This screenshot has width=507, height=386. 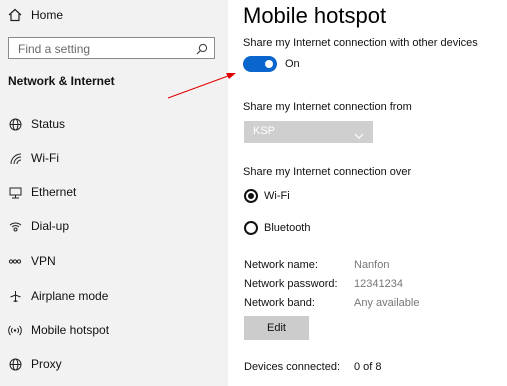 What do you see at coordinates (277, 196) in the screenshot?
I see `wifi-option-label: Wi-Fi` at bounding box center [277, 196].